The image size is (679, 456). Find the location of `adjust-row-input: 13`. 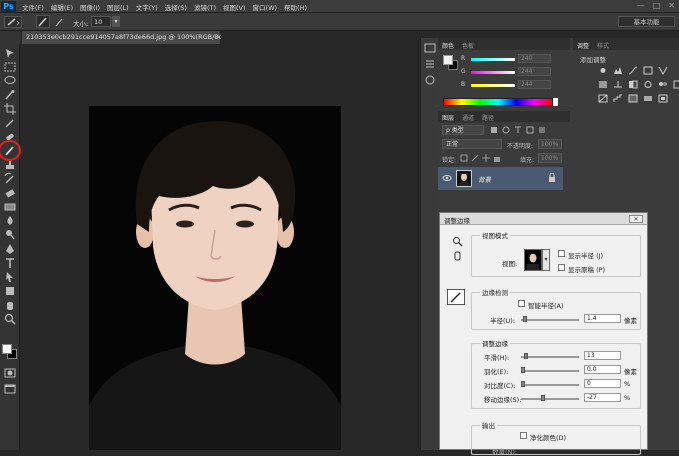

adjust-row-input: 13 is located at coordinates (602, 355).